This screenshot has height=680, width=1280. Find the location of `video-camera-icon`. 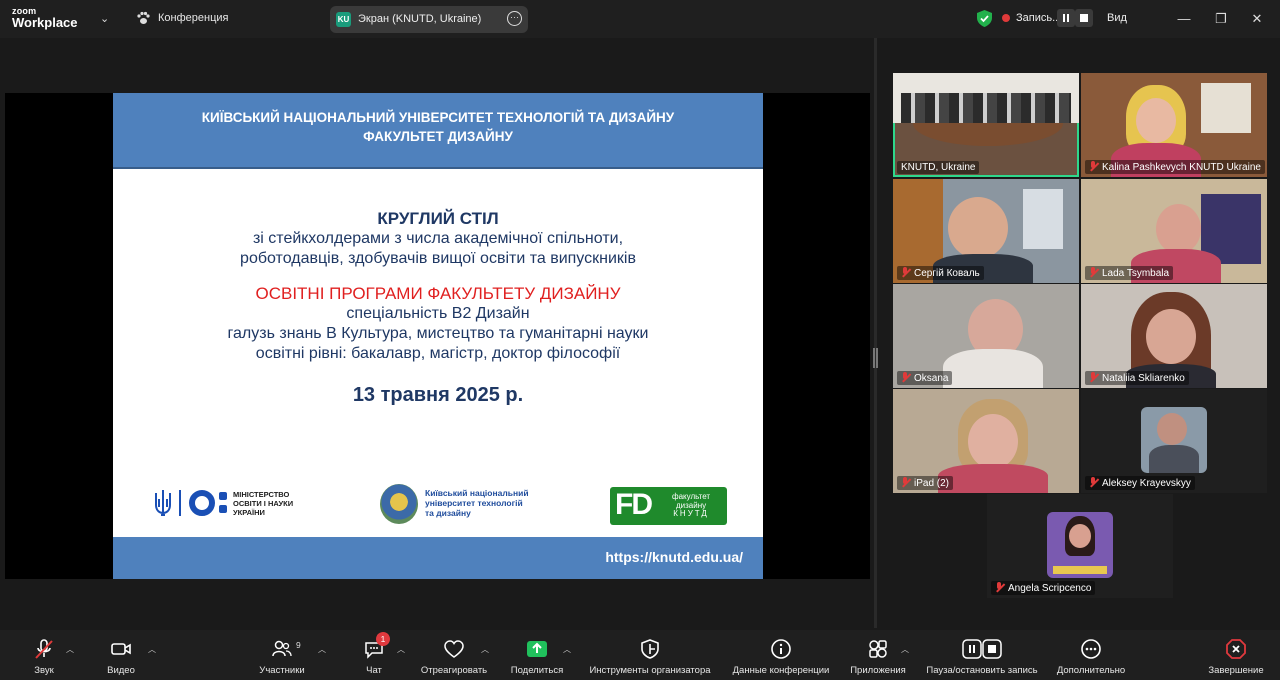

video-camera-icon is located at coordinates (121, 649).